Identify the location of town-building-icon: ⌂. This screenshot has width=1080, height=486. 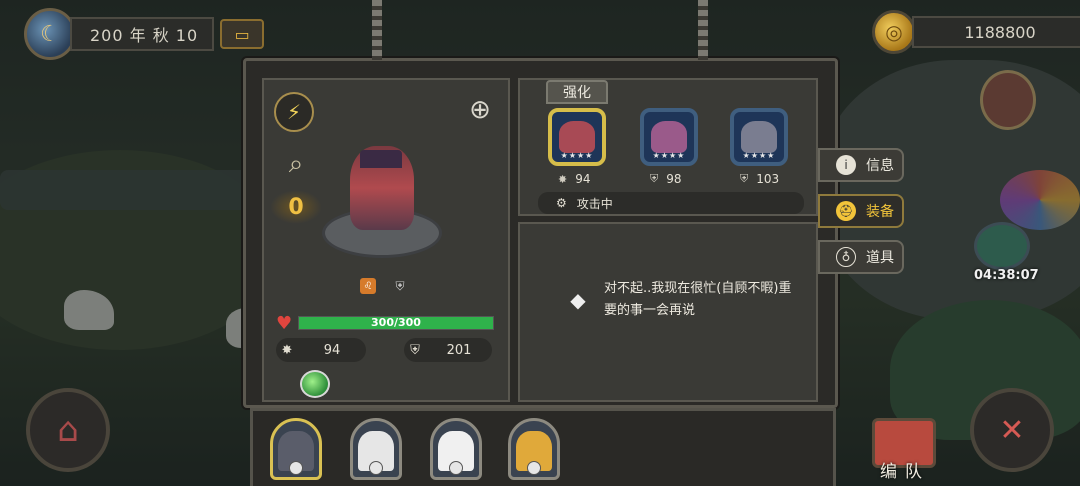
(68, 430).